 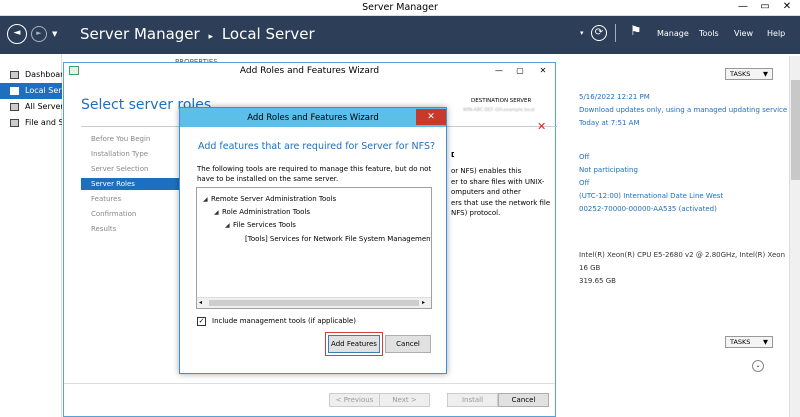 What do you see at coordinates (584, 157) in the screenshot?
I see `prop-value-1: Off` at bounding box center [584, 157].